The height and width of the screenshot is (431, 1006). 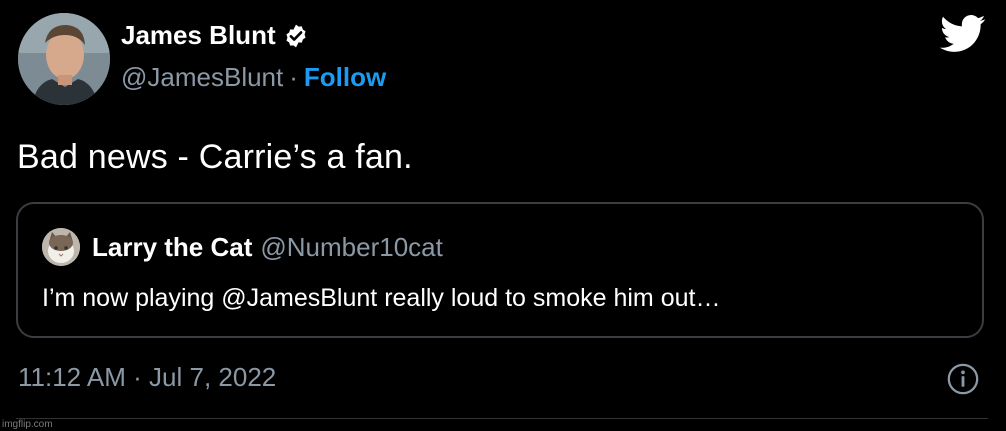 I want to click on tweet-timestamp: 11:12 AM · Jul 7, 2022, so click(x=147, y=377).